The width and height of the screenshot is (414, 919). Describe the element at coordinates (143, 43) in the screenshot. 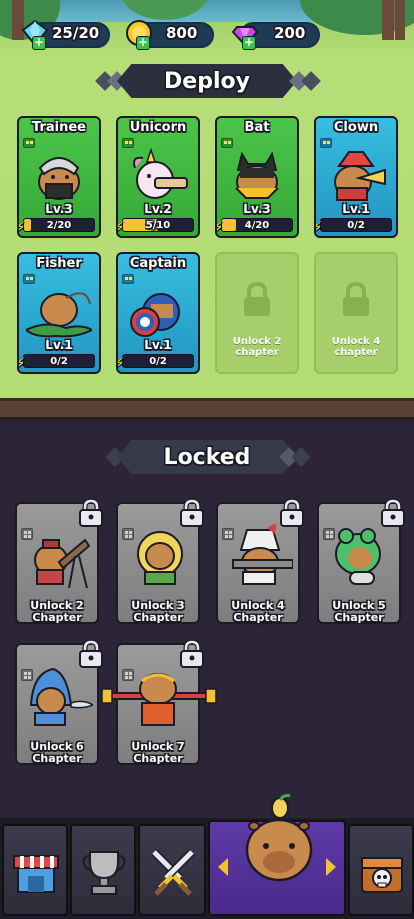

I see `add-coins-icon: +` at that location.